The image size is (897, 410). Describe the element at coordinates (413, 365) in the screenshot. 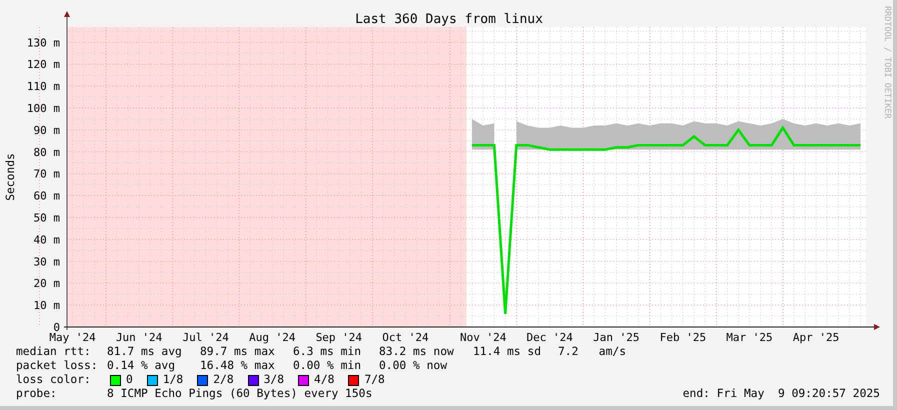

I see `legend-value: 0.00 % now` at that location.